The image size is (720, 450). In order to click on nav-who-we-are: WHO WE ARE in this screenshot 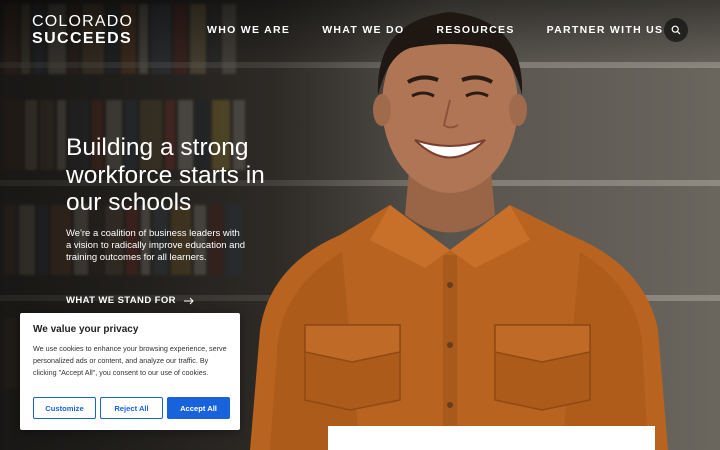, I will do `click(248, 30)`.